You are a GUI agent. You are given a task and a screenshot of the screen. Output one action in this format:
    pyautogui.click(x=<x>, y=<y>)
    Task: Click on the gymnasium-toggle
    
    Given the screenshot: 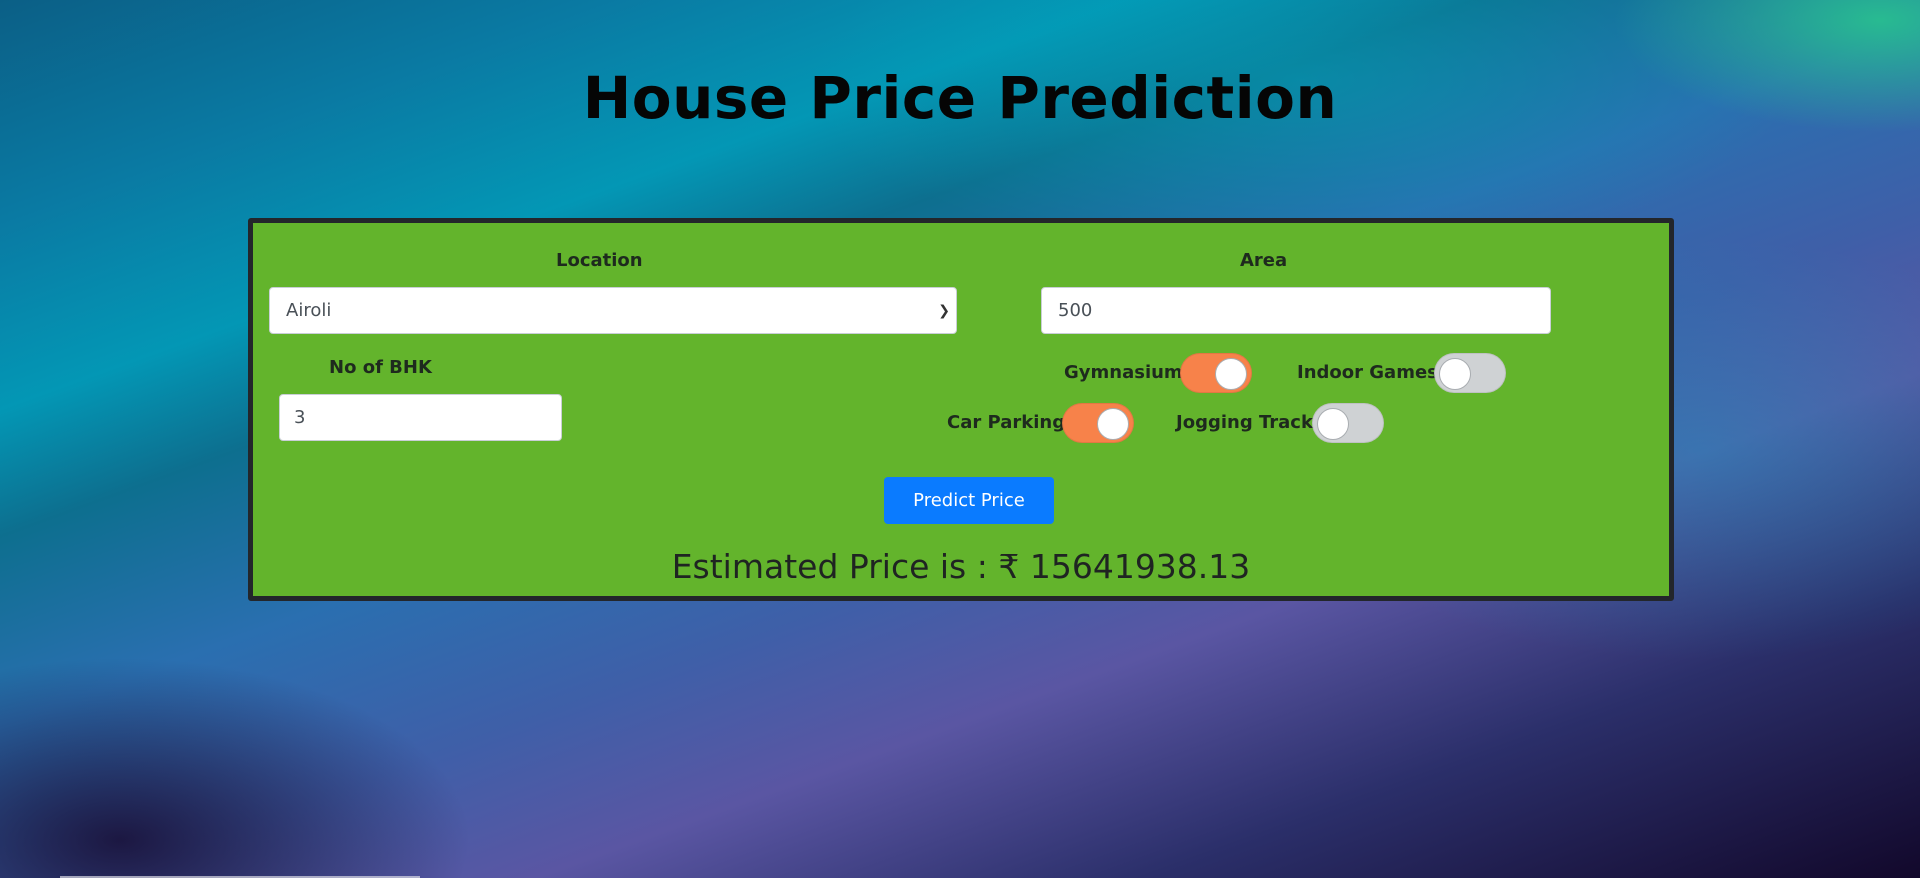 What is the action you would take?
    pyautogui.click(x=1216, y=373)
    